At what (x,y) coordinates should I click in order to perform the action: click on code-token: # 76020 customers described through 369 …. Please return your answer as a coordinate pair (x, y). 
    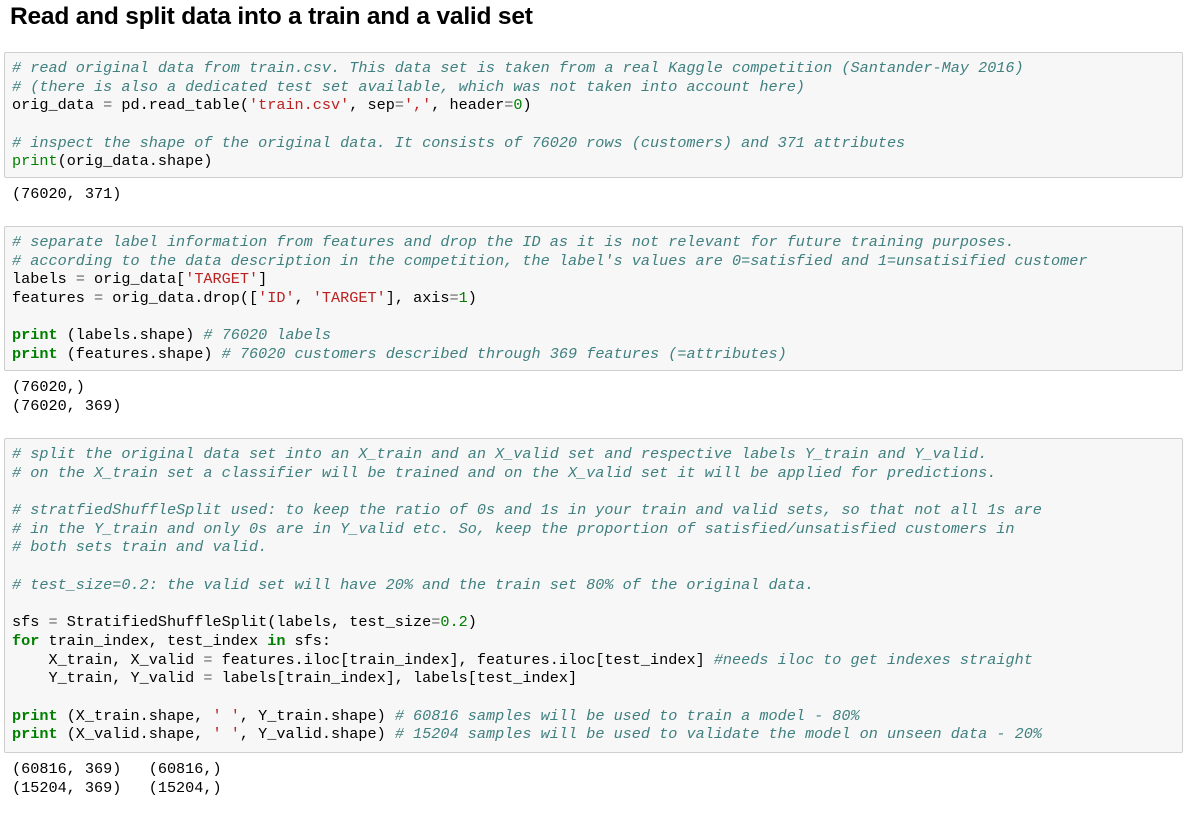
    Looking at the image, I should click on (504, 354).